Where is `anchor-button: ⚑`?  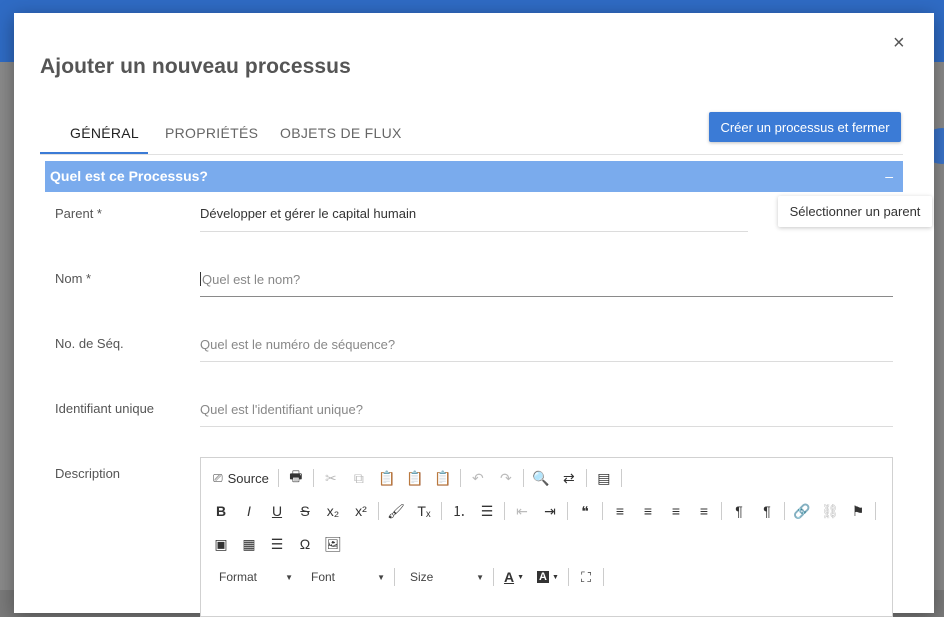 anchor-button: ⚑ is located at coordinates (858, 511).